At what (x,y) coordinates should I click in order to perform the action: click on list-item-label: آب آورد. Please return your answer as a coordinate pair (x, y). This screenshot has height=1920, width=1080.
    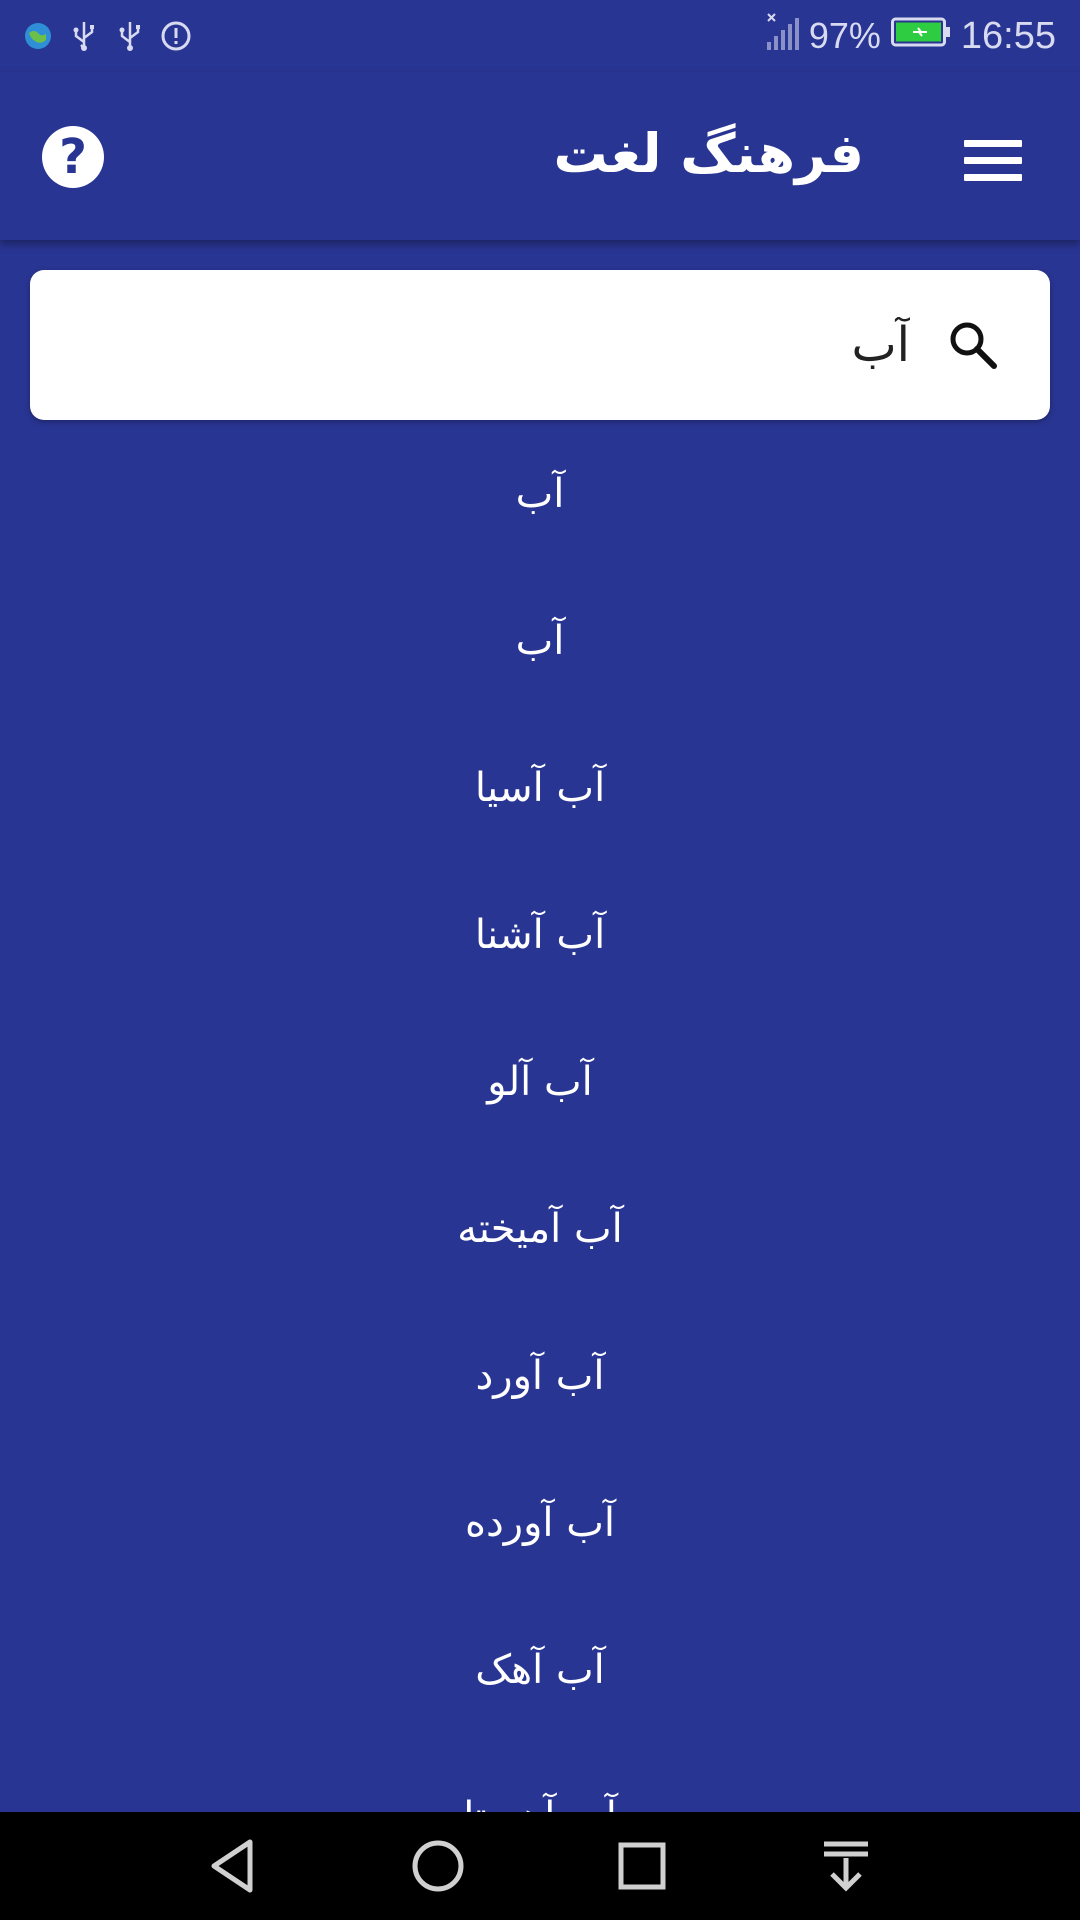
    Looking at the image, I should click on (540, 1375).